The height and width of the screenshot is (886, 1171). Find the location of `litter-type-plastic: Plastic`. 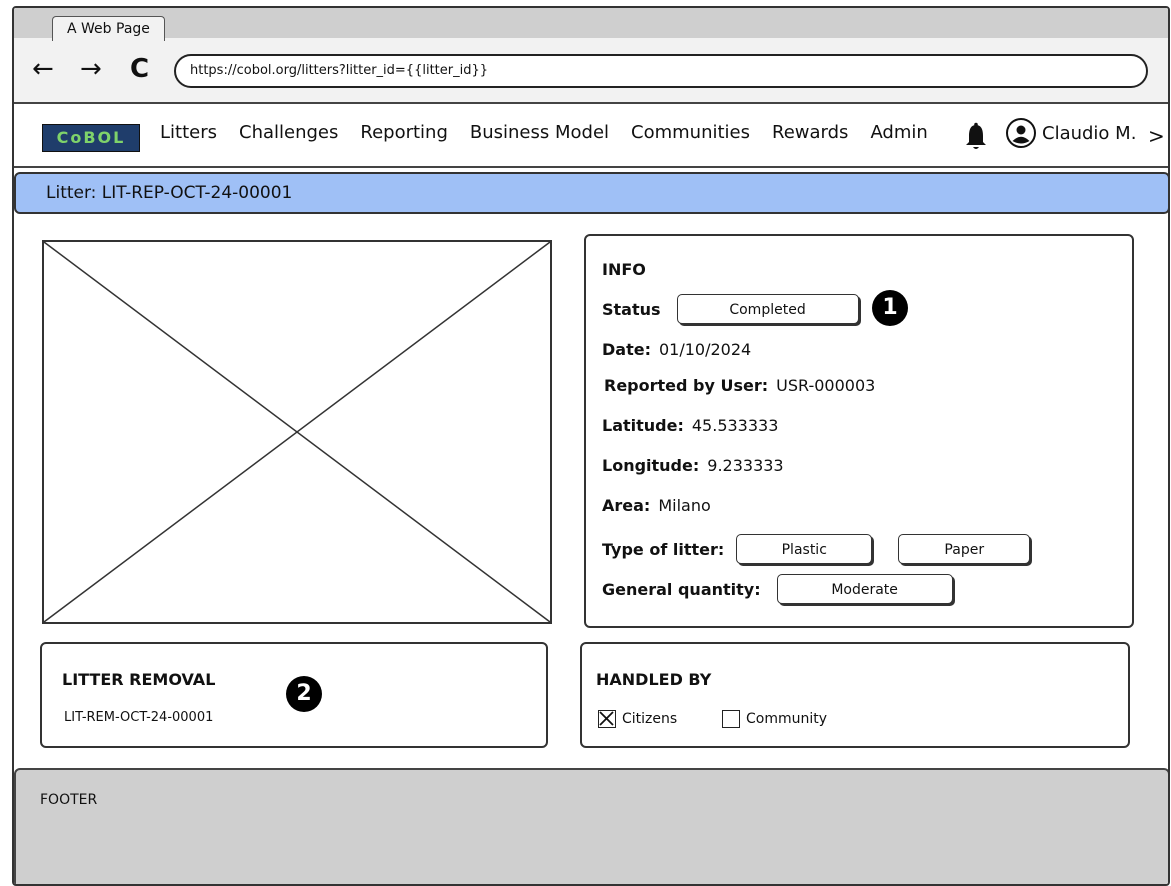

litter-type-plastic: Plastic is located at coordinates (804, 549).